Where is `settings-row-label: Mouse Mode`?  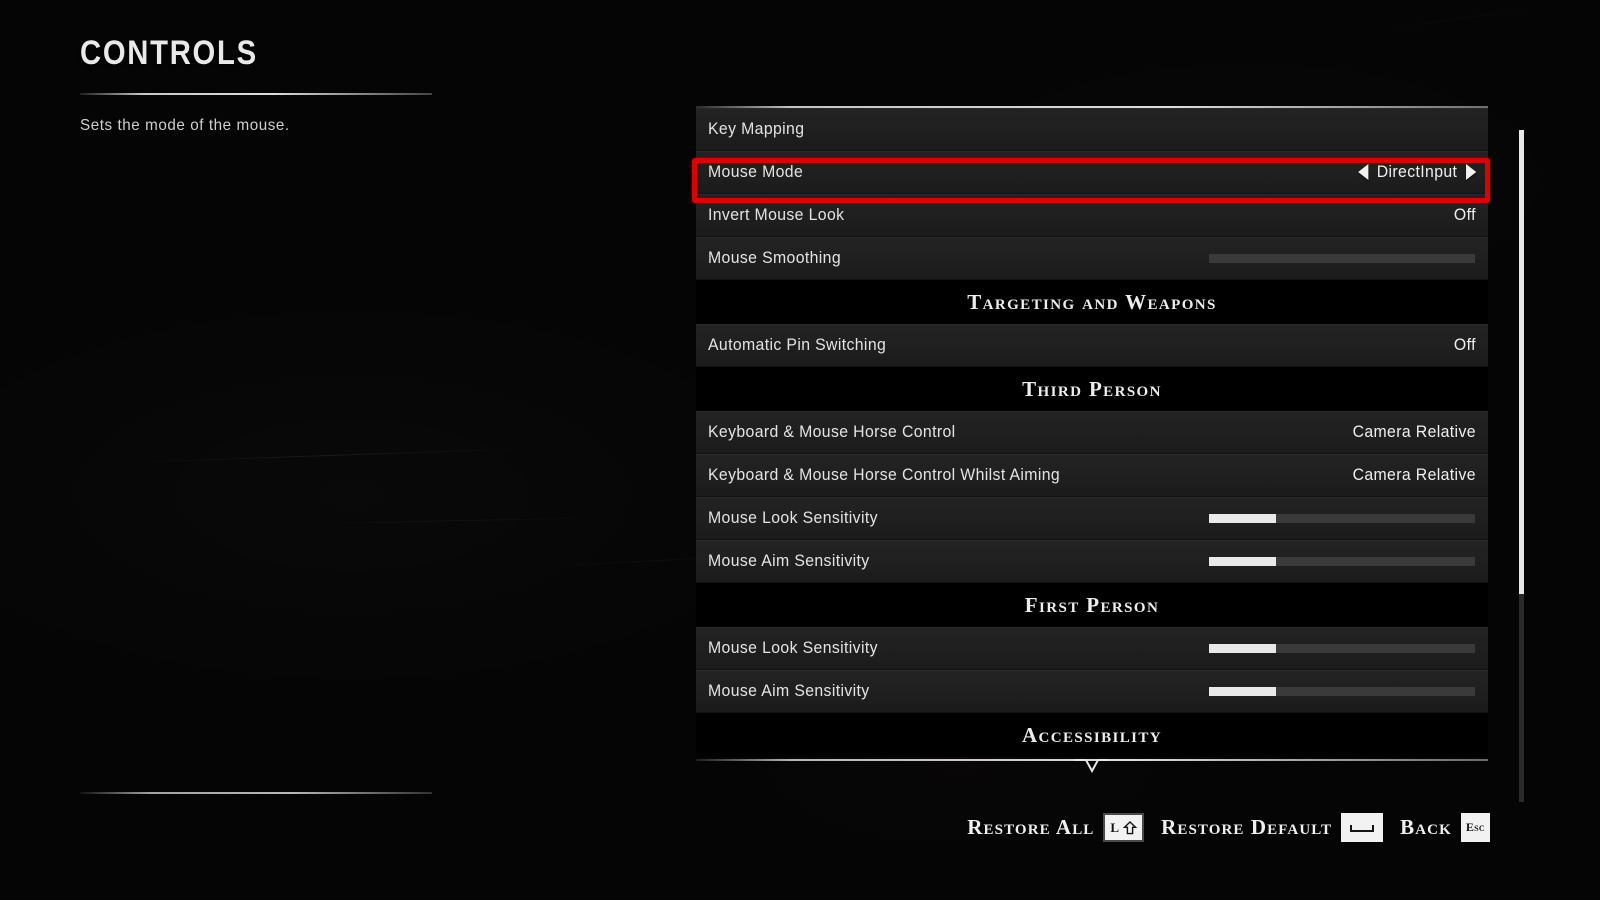 settings-row-label: Mouse Mode is located at coordinates (756, 171).